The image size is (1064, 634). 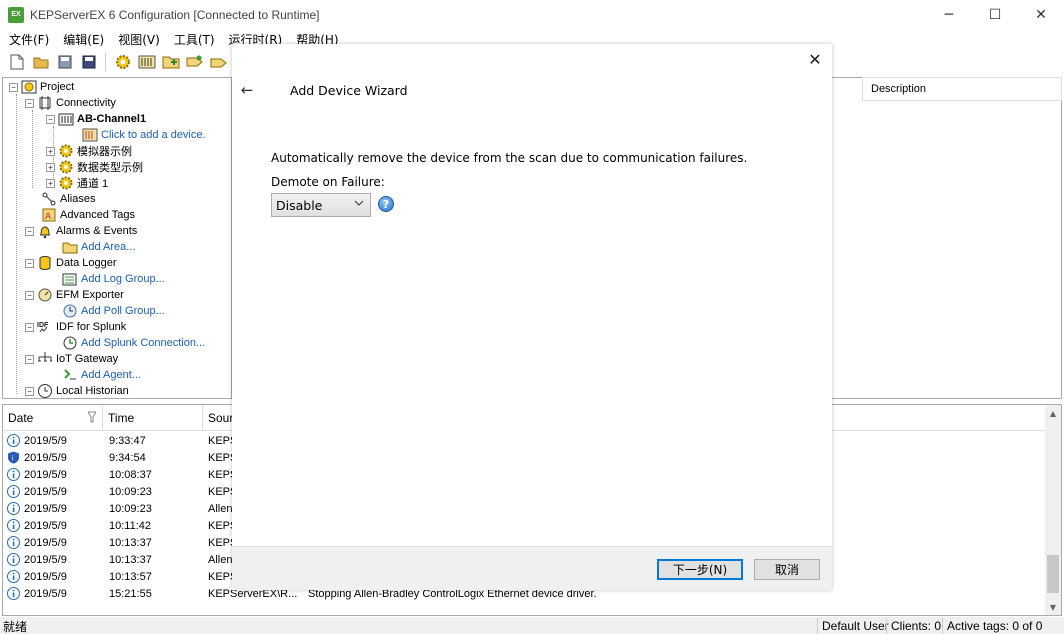 I want to click on new-project-icon, so click(x=16, y=62).